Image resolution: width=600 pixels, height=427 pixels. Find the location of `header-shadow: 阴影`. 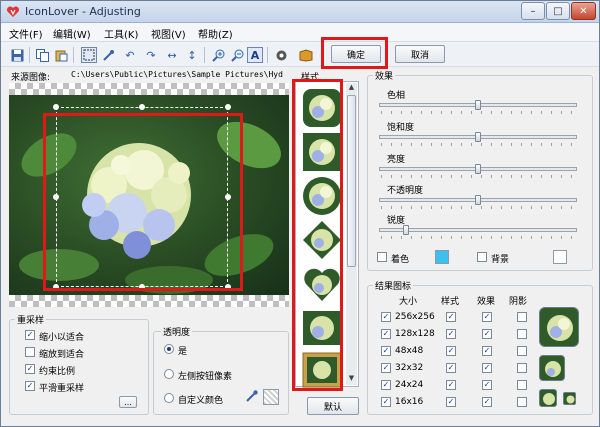

header-shadow: 阴影 is located at coordinates (518, 302).